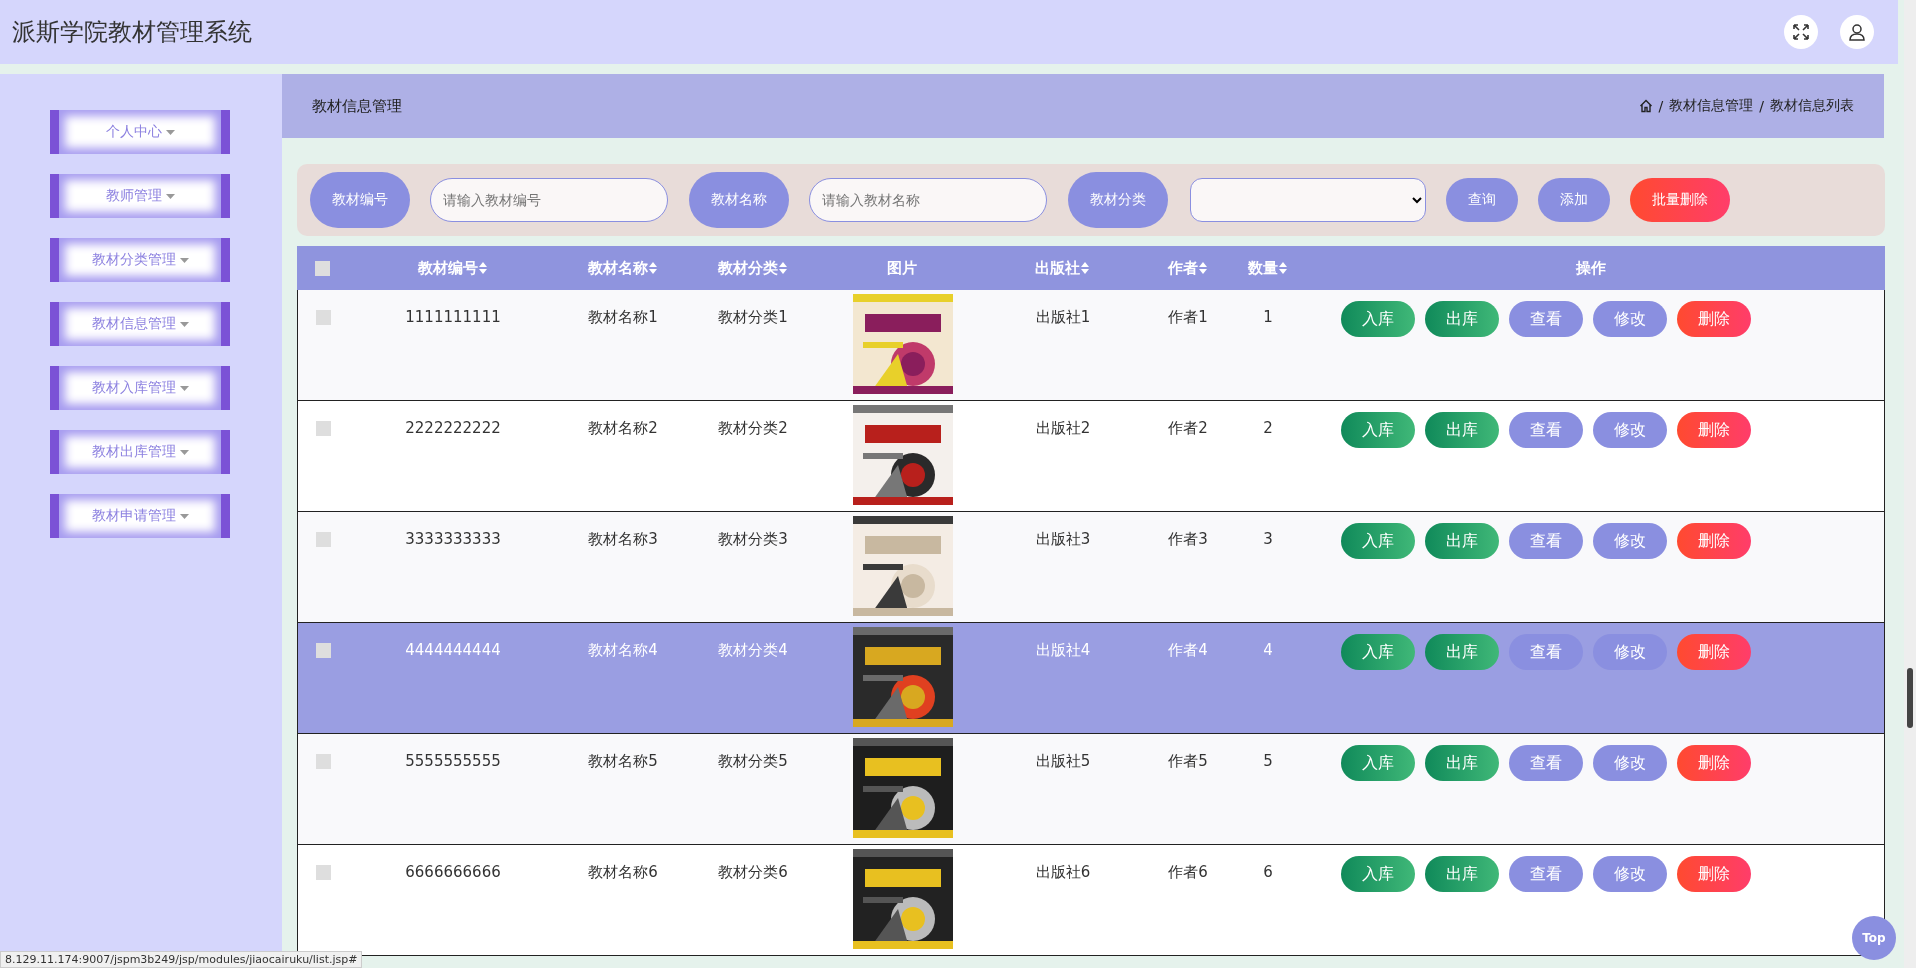 The height and width of the screenshot is (968, 1916). Describe the element at coordinates (140, 196) in the screenshot. I see `sidebar-item: 教师管理` at that location.